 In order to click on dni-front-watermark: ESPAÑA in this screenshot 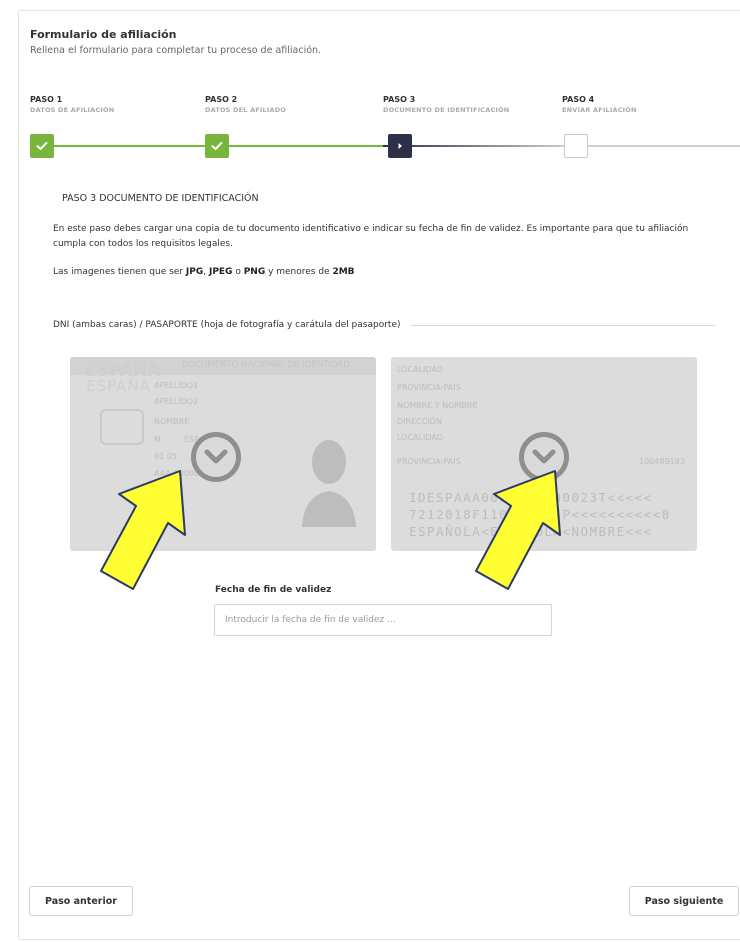, I will do `click(123, 371)`.